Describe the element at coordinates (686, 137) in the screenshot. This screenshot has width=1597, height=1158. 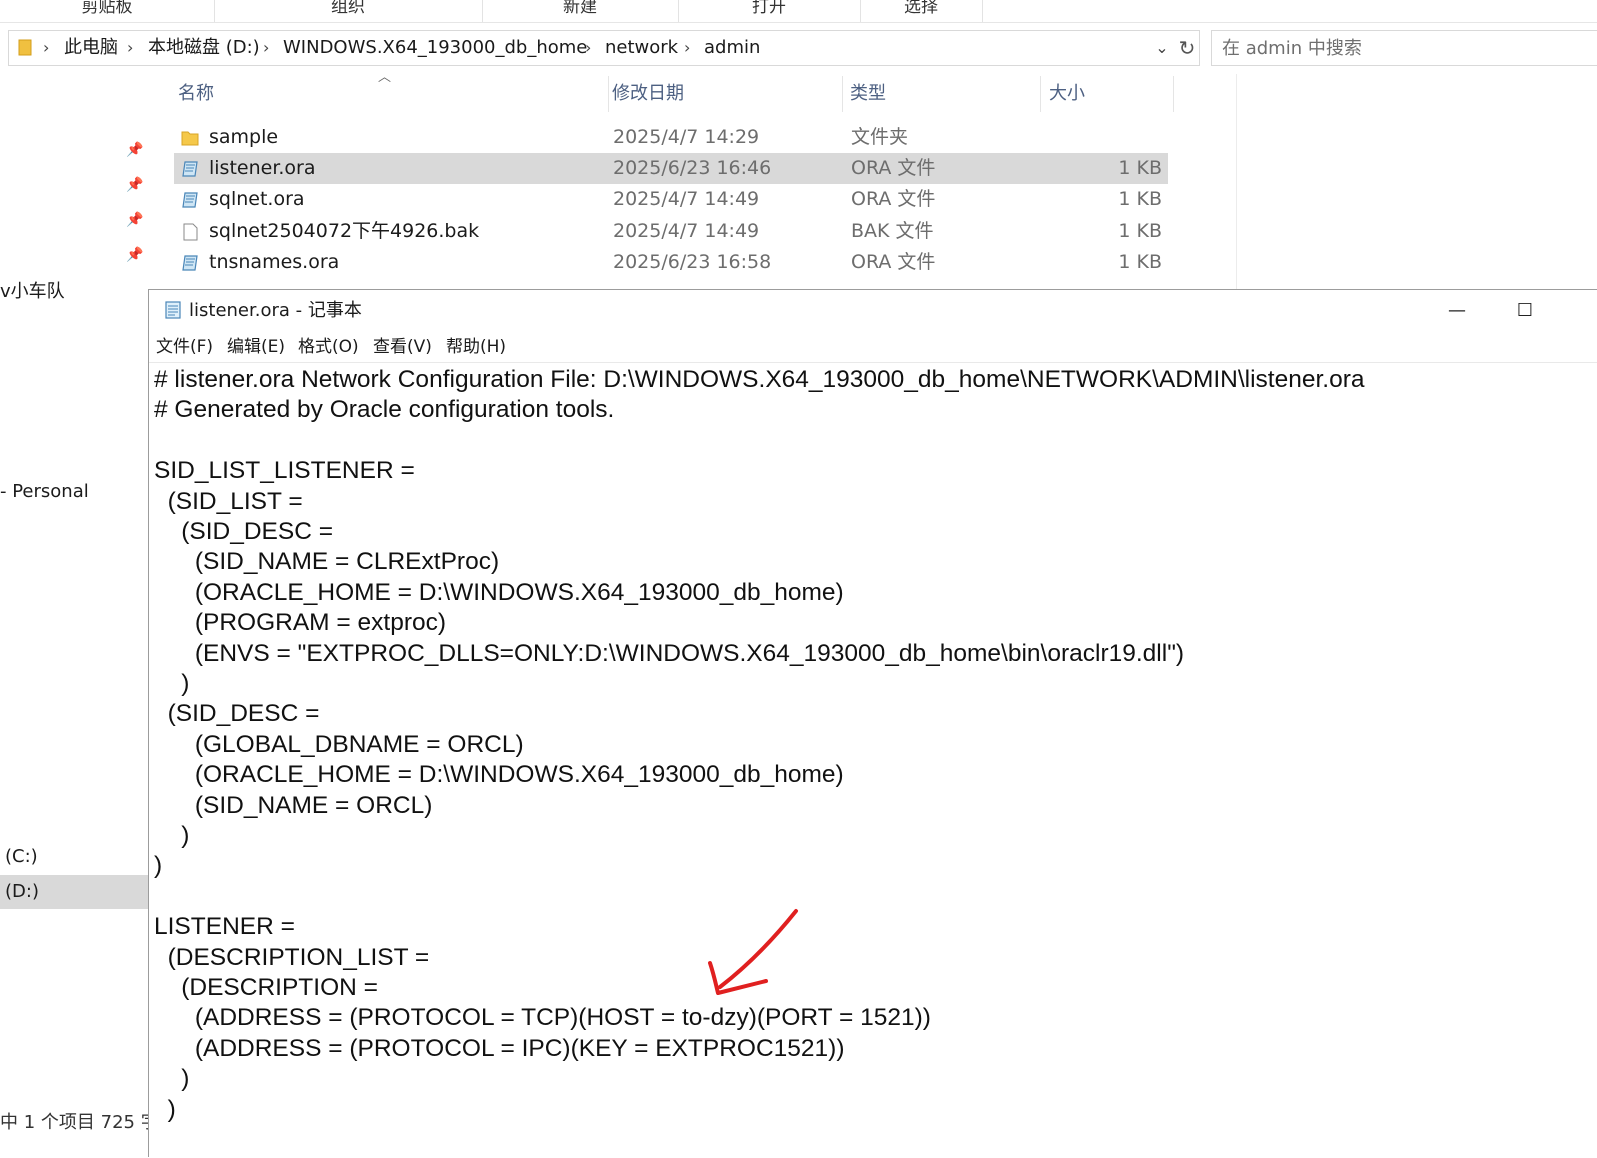
I see `file-date: 2025/4/7 14:29` at that location.